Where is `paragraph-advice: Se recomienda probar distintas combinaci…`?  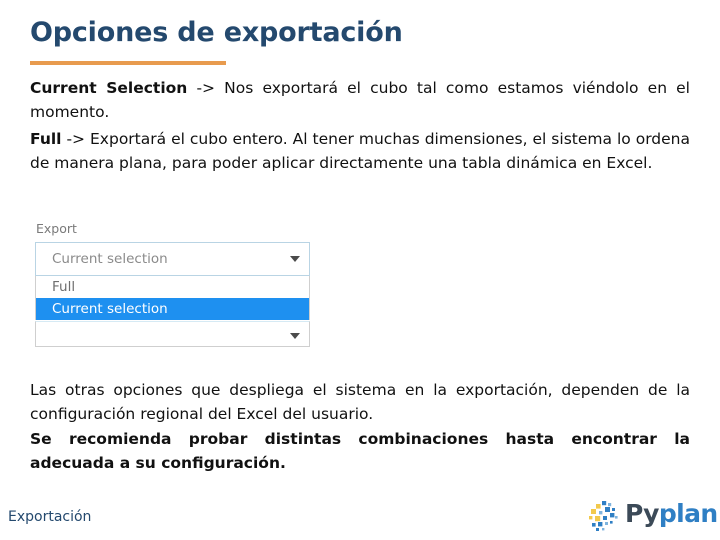
paragraph-advice: Se recomienda probar distintas combinaci… is located at coordinates (360, 451).